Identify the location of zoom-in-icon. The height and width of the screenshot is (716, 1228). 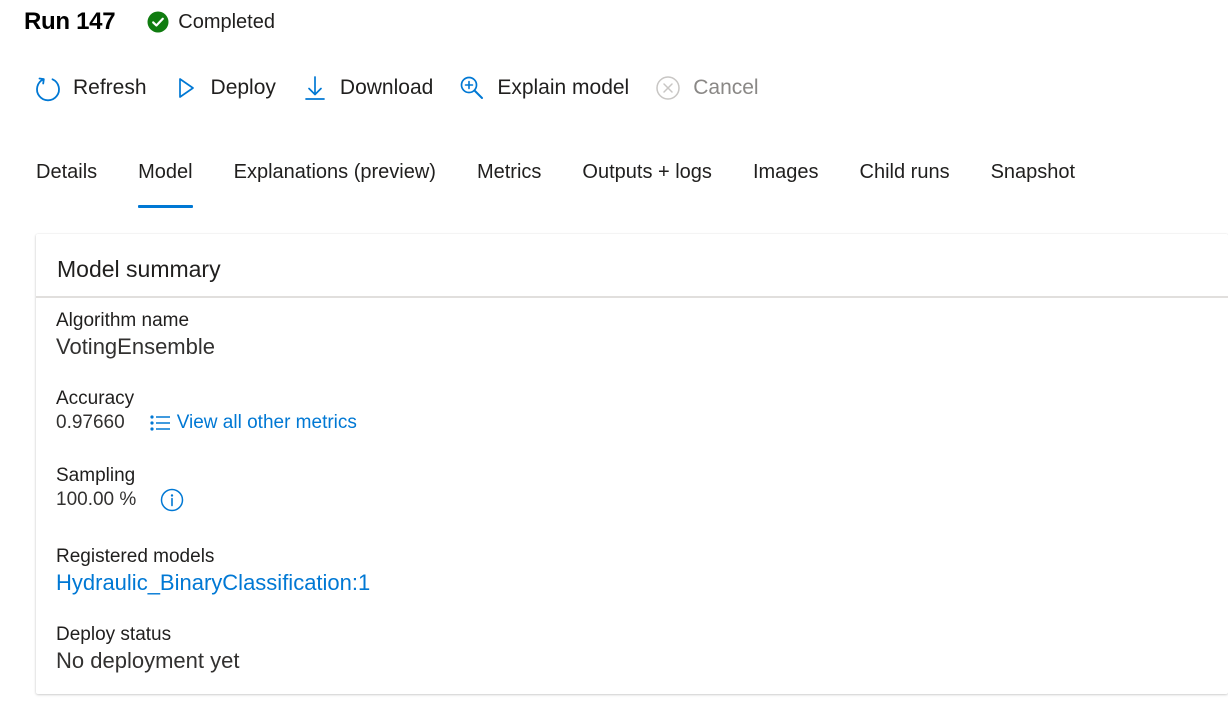
(472, 88).